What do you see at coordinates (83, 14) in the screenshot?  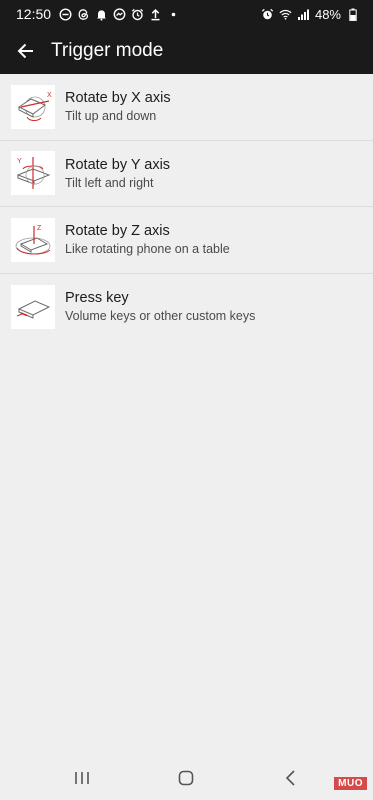 I see `threads-icon` at bounding box center [83, 14].